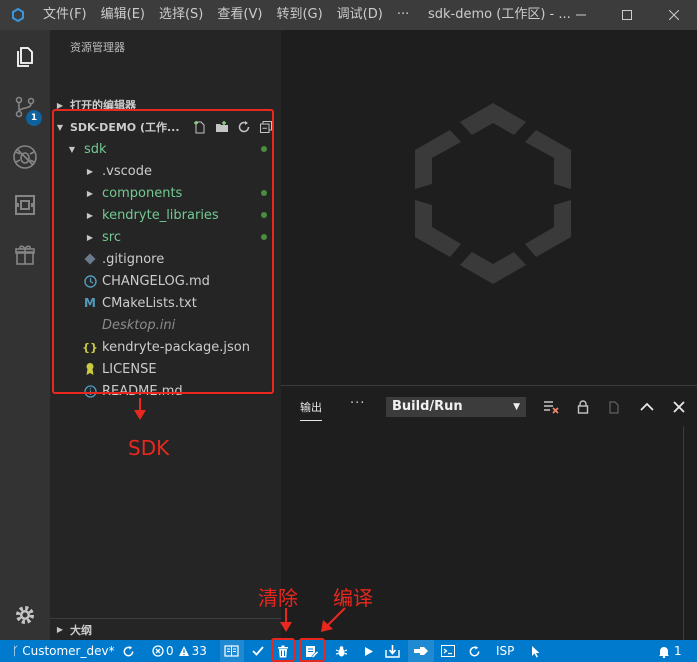  I want to click on menu-bar: 文件(F) 编辑(E) 选择(S) 查看(V) 转到(G) 调试(D) ···, so click(226, 15).